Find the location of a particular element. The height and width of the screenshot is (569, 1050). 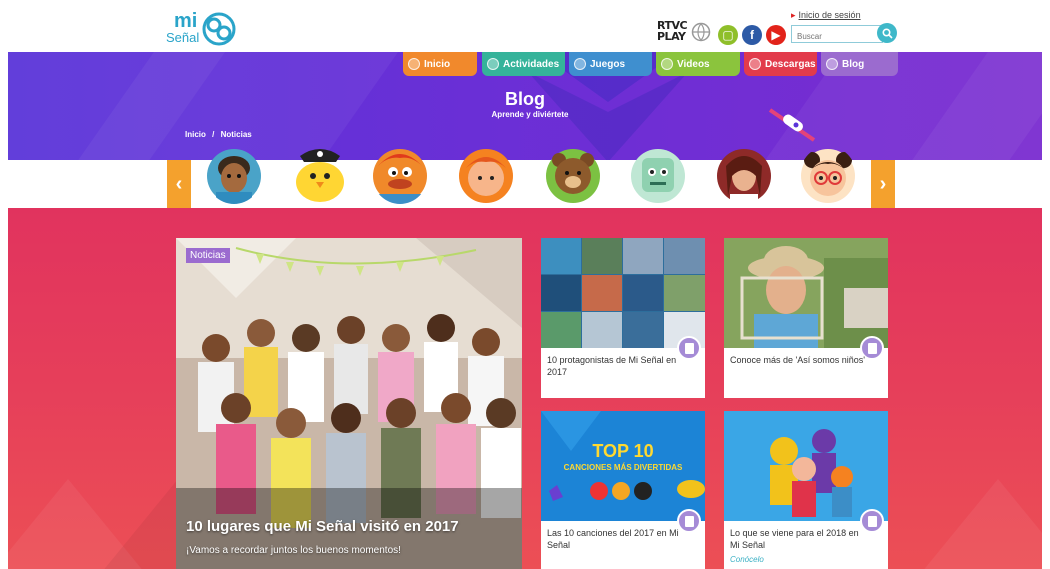

character-1-illustration is located at coordinates (234, 176).